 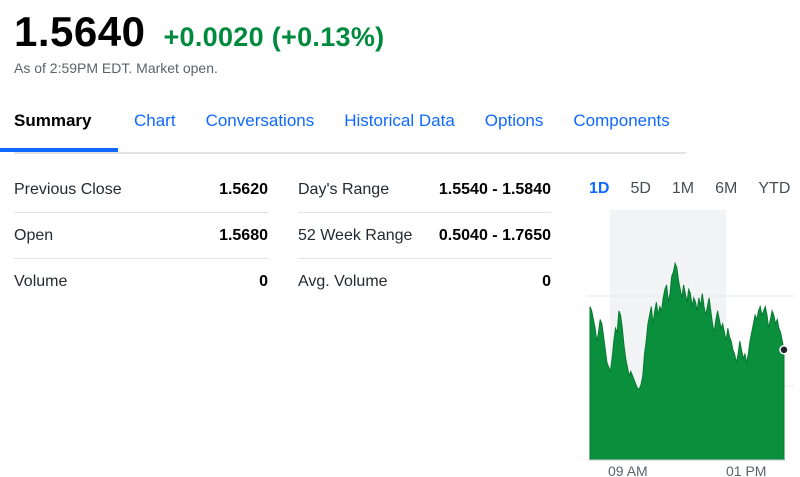 I want to click on stat-label: Volume, so click(x=41, y=281).